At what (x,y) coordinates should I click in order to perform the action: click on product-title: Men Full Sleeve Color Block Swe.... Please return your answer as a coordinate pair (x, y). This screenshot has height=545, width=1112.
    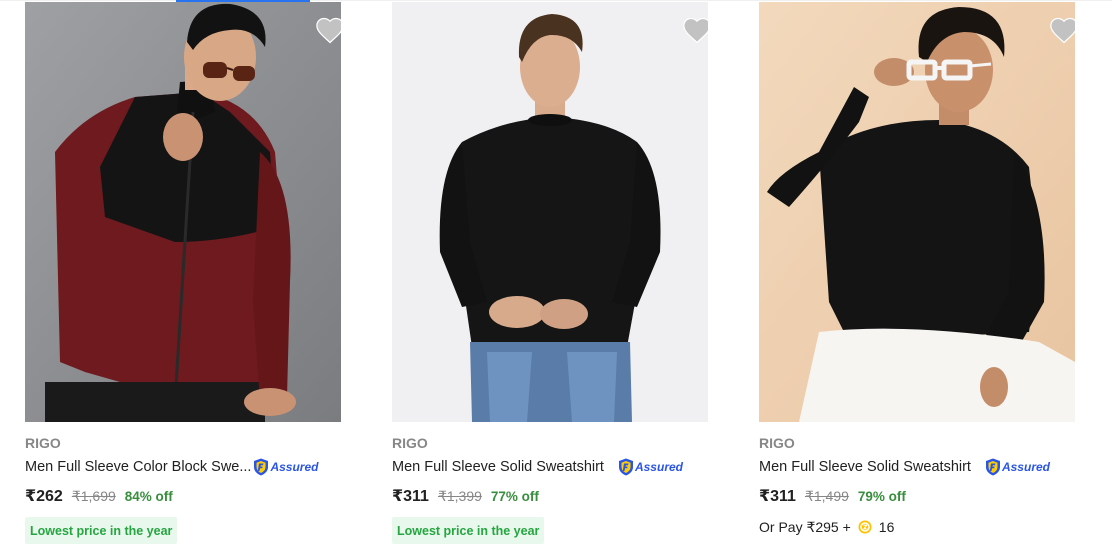
    Looking at the image, I should click on (138, 467).